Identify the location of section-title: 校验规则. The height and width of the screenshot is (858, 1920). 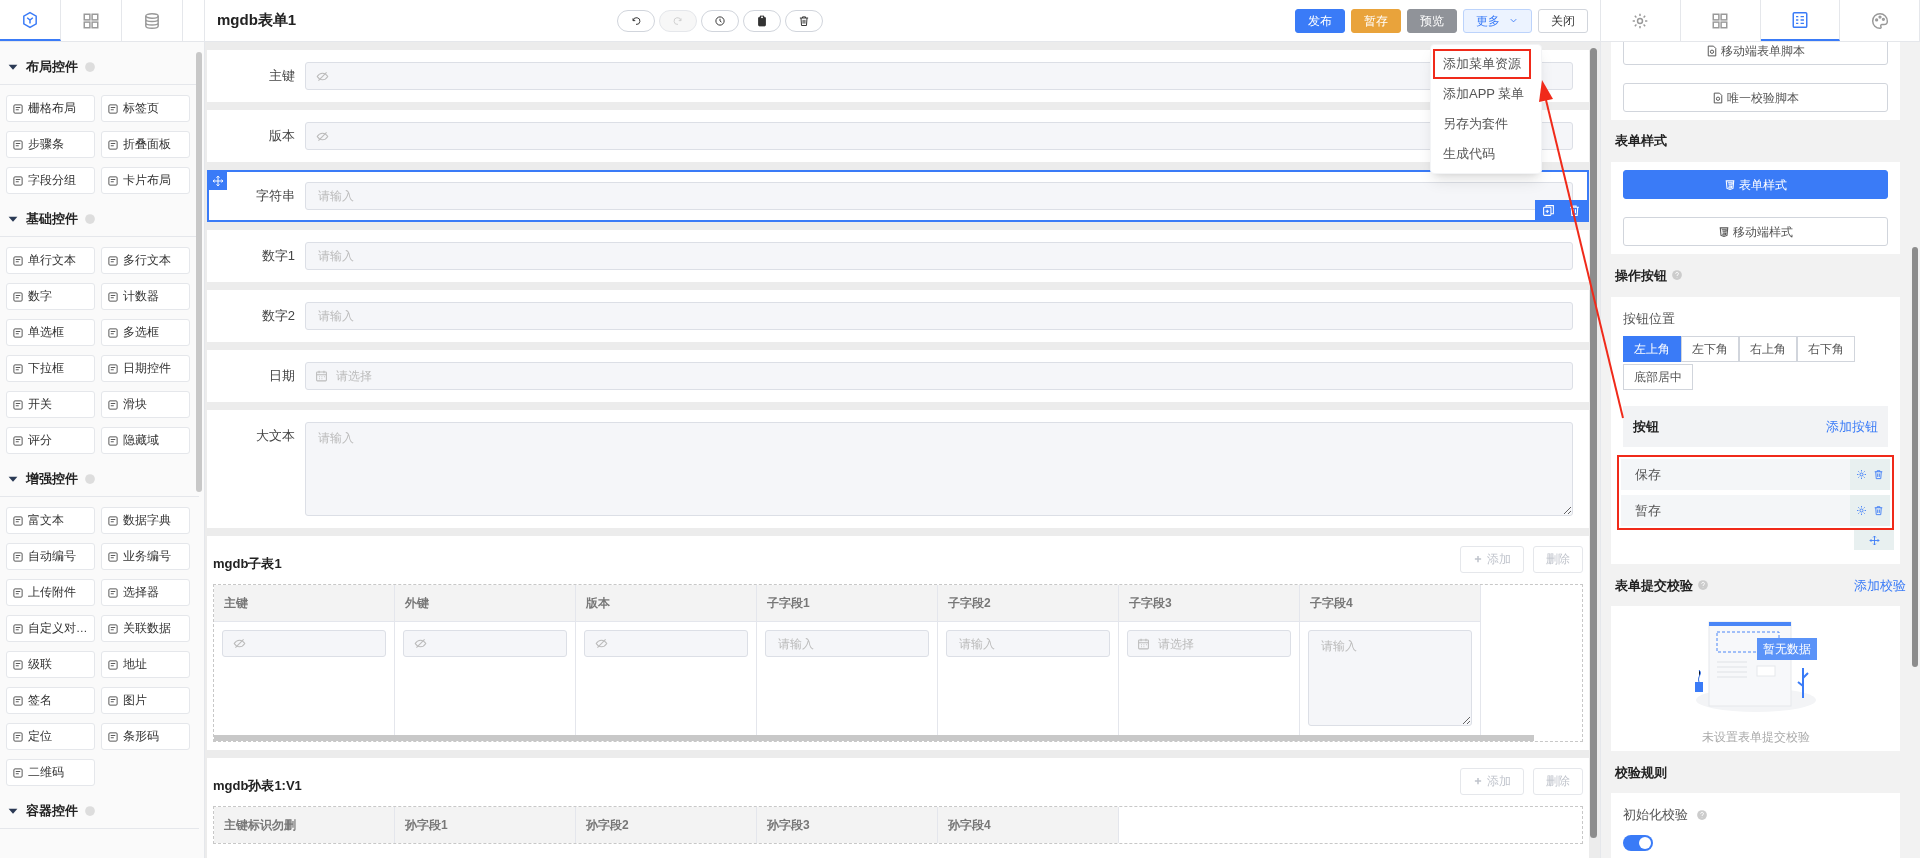
(1641, 772).